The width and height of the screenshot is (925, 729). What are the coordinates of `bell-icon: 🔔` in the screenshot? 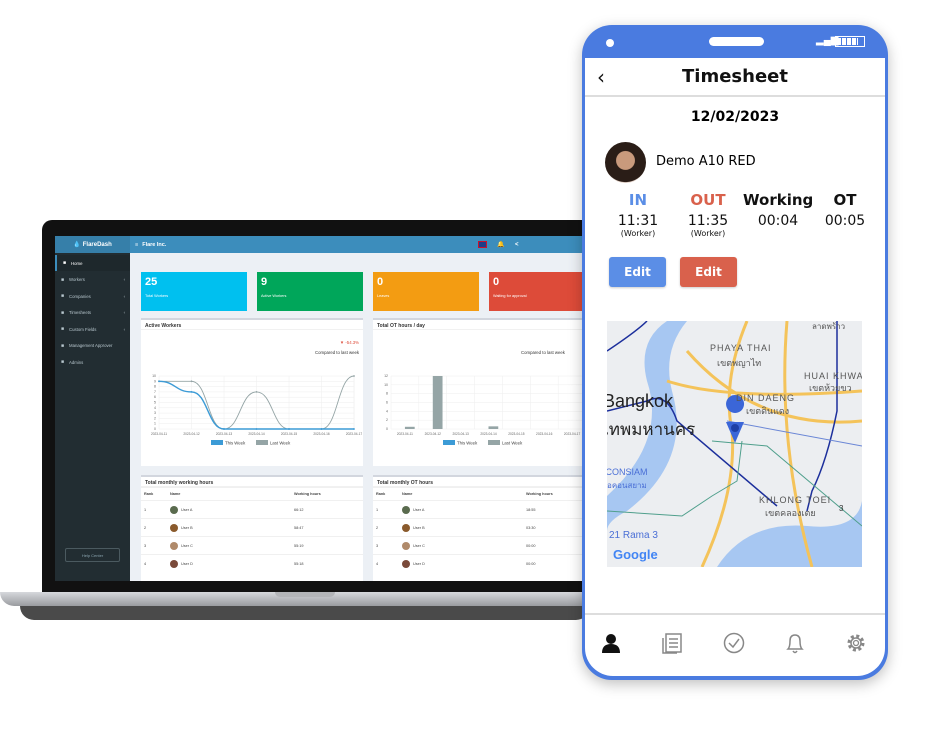 It's located at (500, 244).